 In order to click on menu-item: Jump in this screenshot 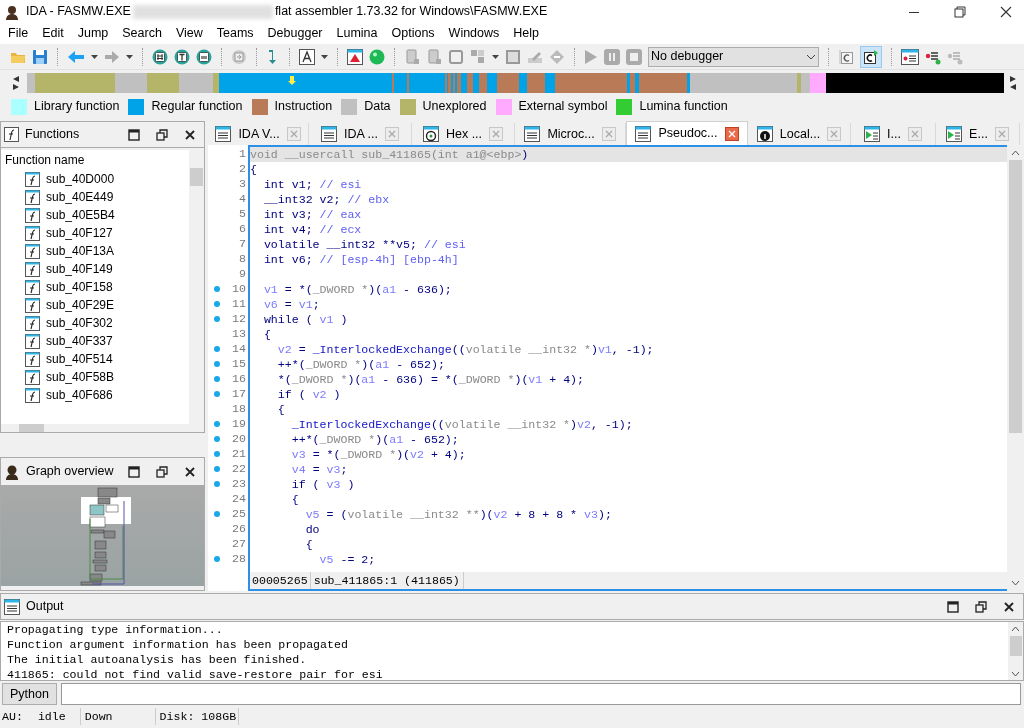, I will do `click(93, 33)`.